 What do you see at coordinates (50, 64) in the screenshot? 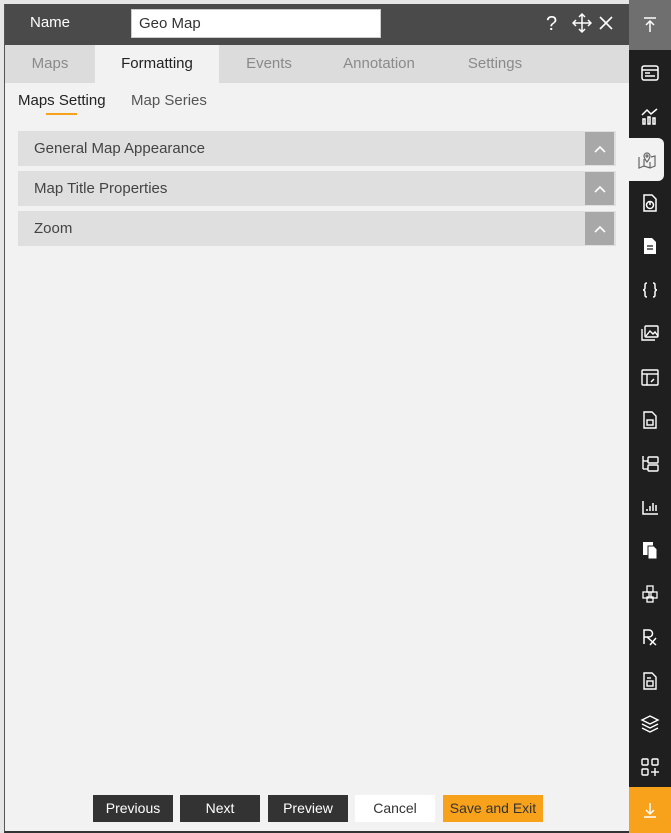
I see `tab-maps: Maps` at bounding box center [50, 64].